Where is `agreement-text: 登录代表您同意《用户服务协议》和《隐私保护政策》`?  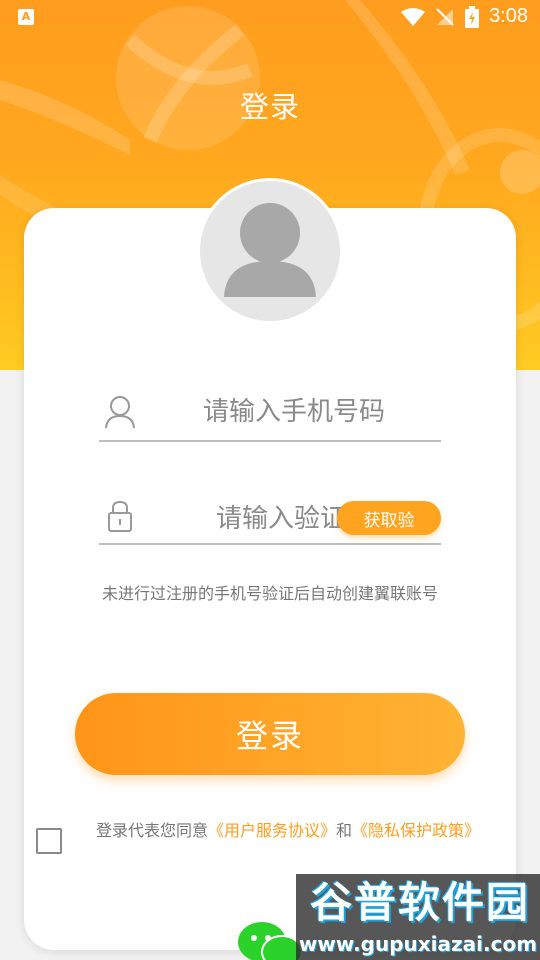
agreement-text: 登录代表您同意《用户服务协议》和《隐私保护政策》 is located at coordinates (296, 830).